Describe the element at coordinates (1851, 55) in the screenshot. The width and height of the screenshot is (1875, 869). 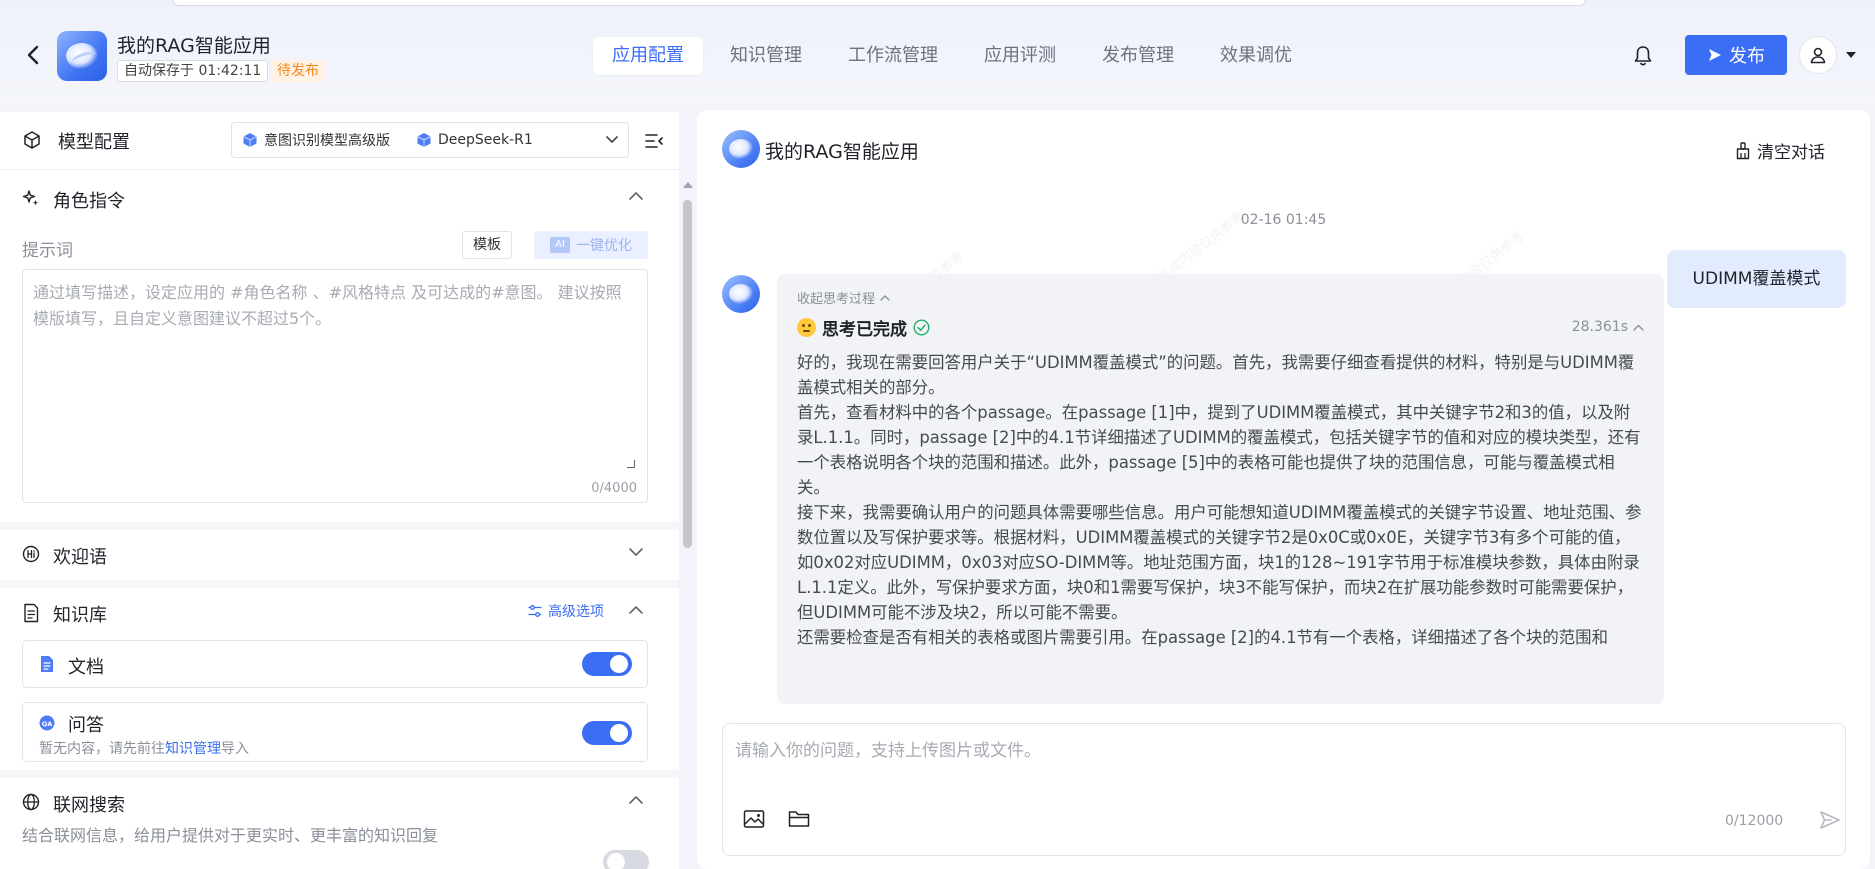
I see `caret-down-icon` at that location.